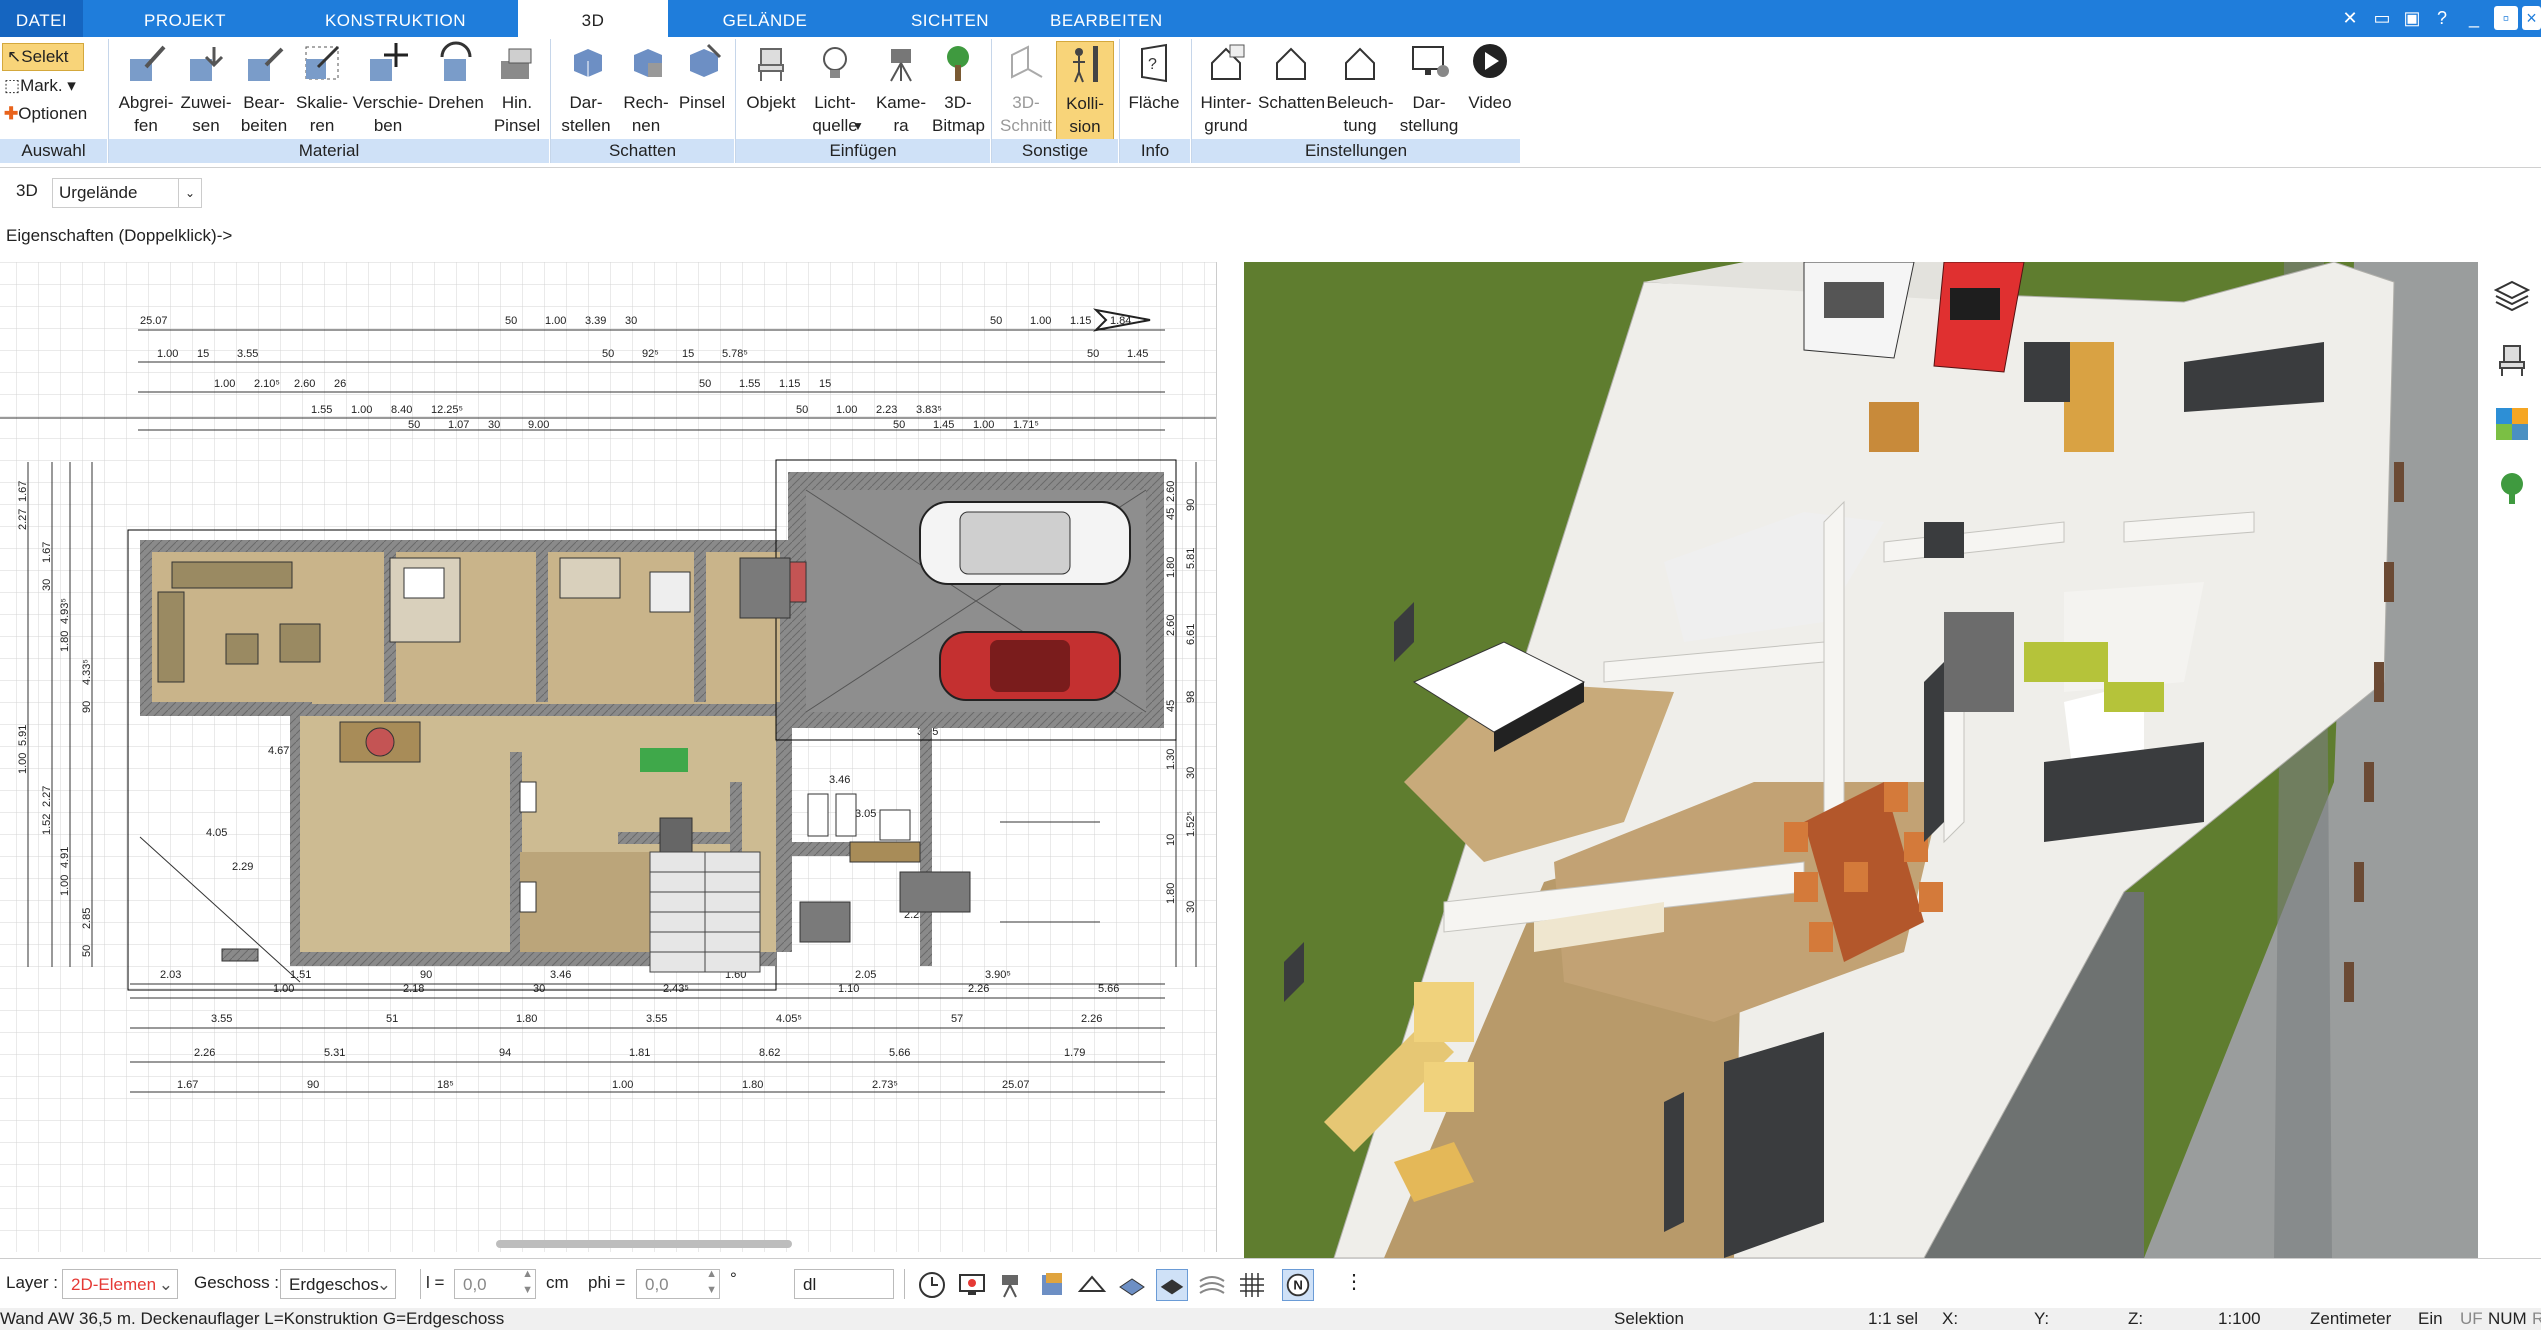  Describe the element at coordinates (958, 89) in the screenshot. I see `insert-bitmap-button: 3D- Bitmap` at that location.